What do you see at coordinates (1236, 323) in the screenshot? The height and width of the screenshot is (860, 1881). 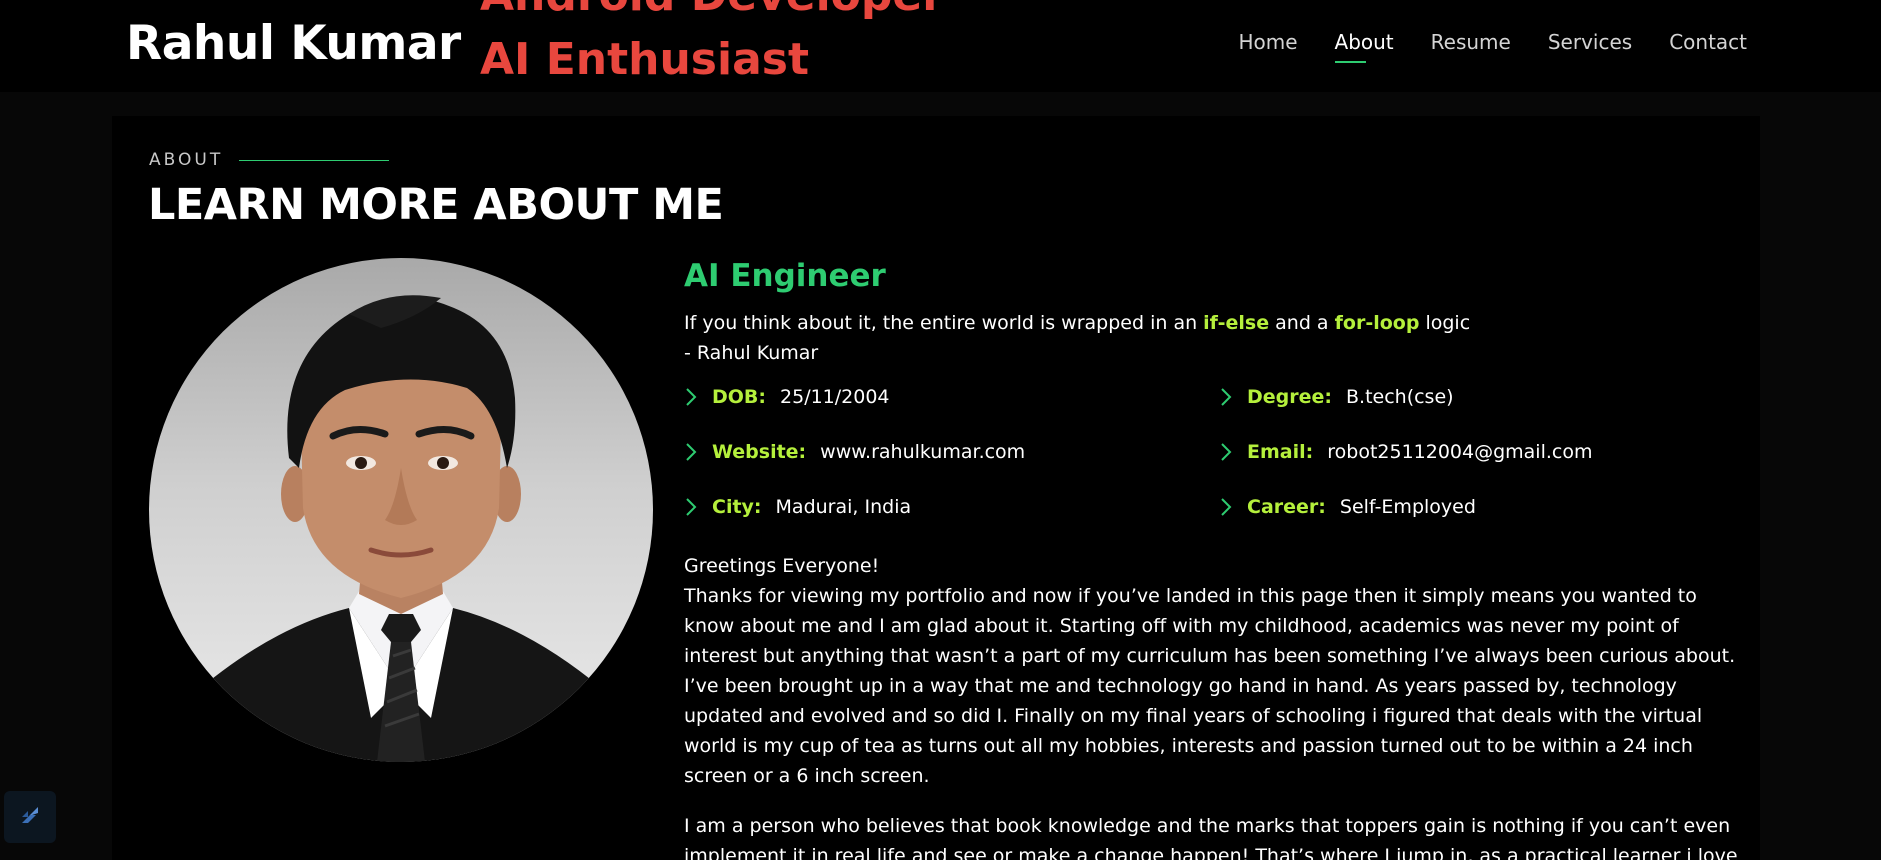 I see `quote-highlight-if-else: if-else` at bounding box center [1236, 323].